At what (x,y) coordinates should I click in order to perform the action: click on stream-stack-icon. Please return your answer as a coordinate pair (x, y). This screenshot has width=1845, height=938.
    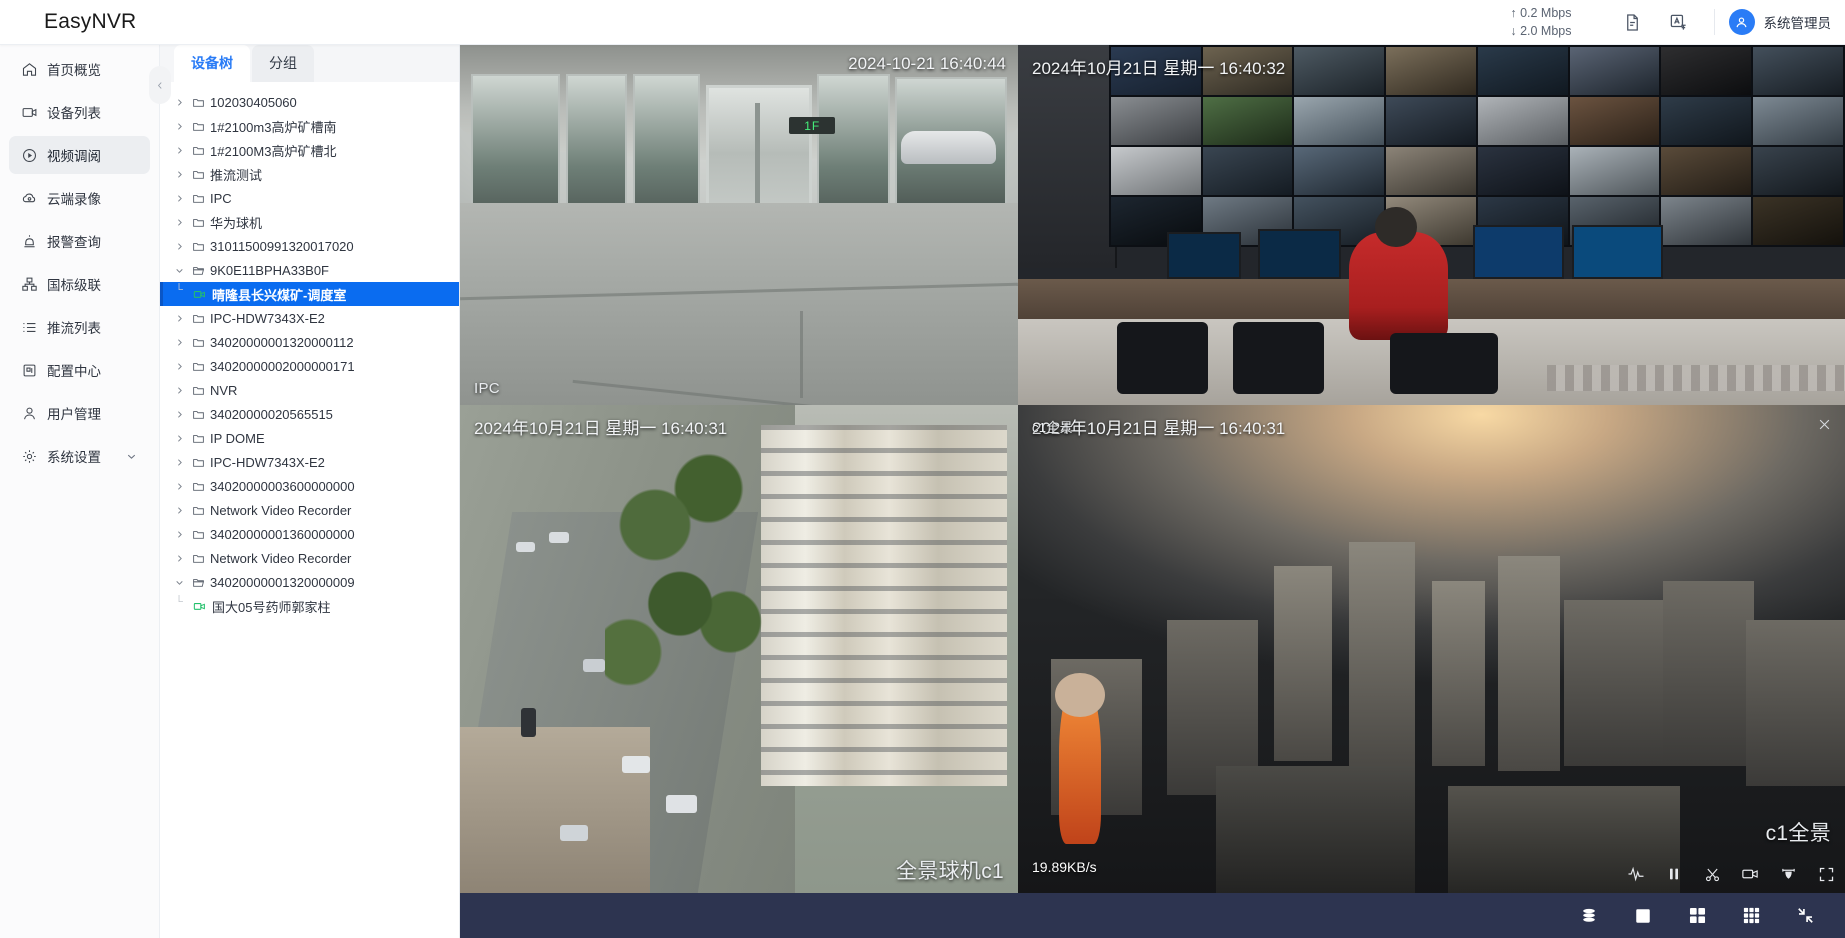
    Looking at the image, I should click on (1589, 916).